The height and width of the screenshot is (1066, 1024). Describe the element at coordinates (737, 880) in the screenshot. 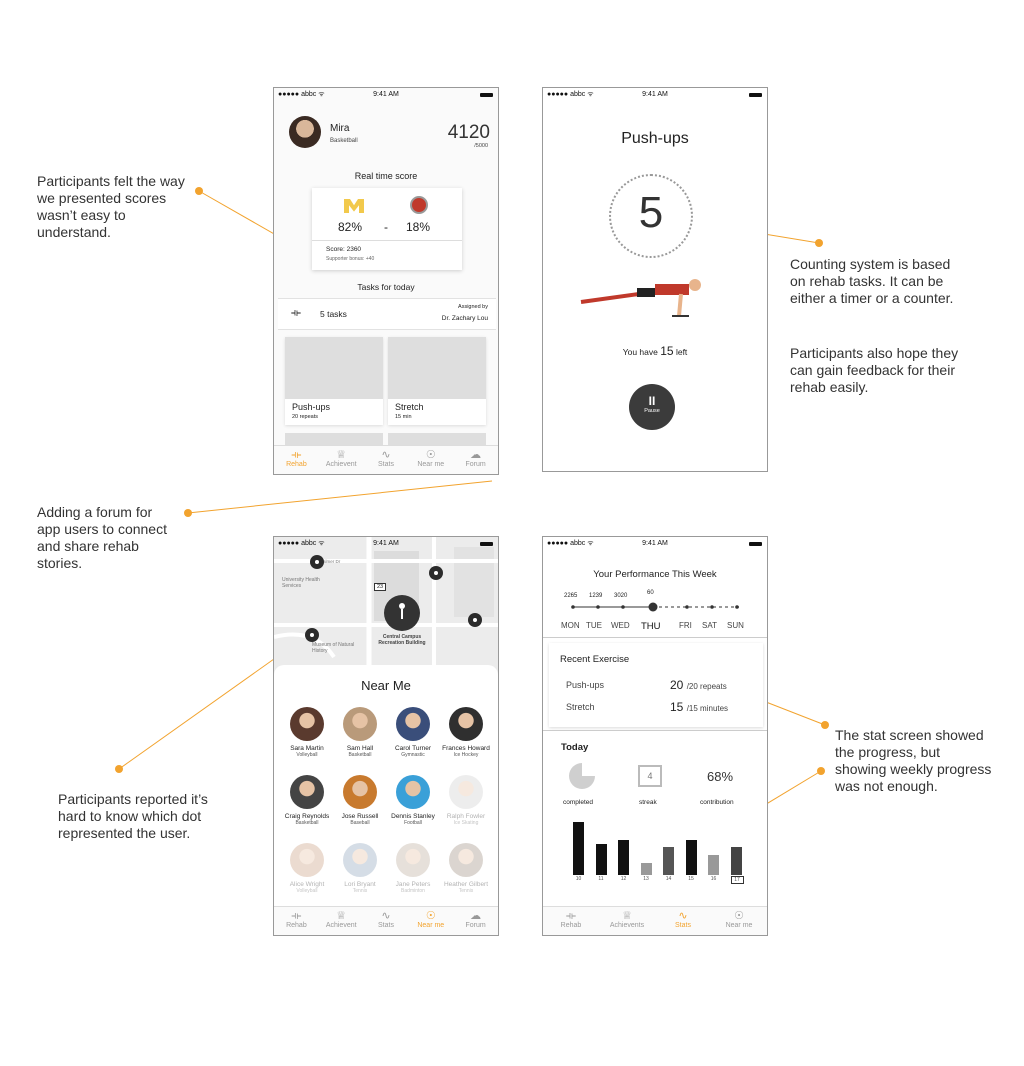

I see `daily-bar-label: 17` at that location.